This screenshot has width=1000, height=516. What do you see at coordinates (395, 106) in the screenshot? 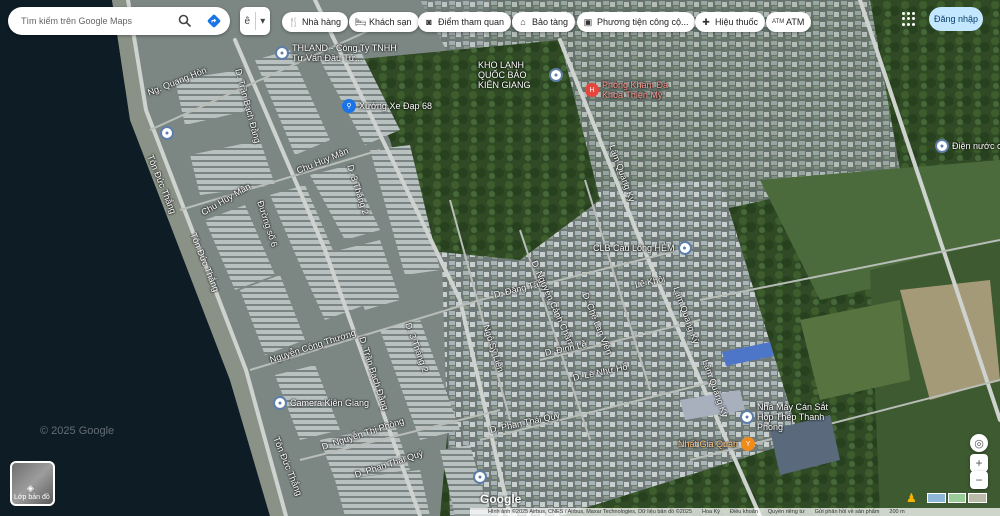
I see `poi-label: Xưởng Xe Đạp 68` at bounding box center [395, 106].